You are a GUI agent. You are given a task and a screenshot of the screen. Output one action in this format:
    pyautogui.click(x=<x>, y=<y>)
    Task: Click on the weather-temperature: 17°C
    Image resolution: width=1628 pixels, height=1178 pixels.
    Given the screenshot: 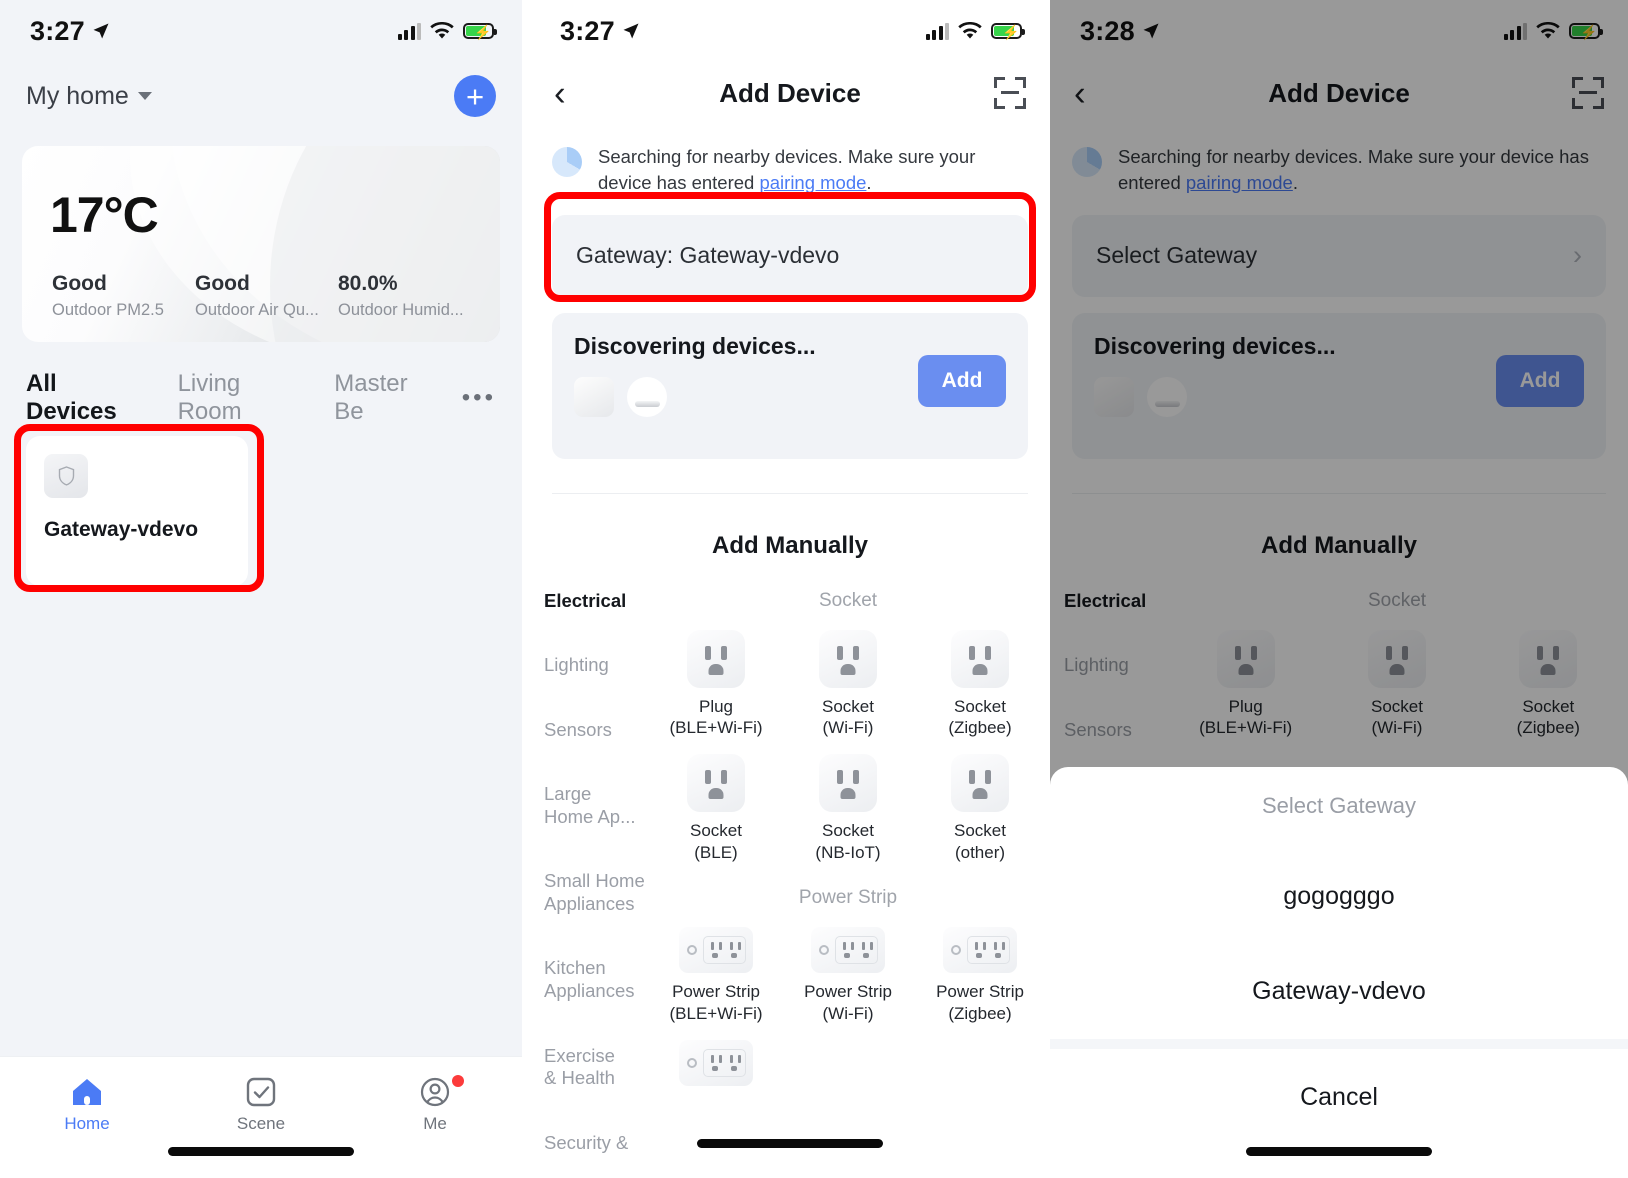 What is the action you would take?
    pyautogui.click(x=104, y=215)
    